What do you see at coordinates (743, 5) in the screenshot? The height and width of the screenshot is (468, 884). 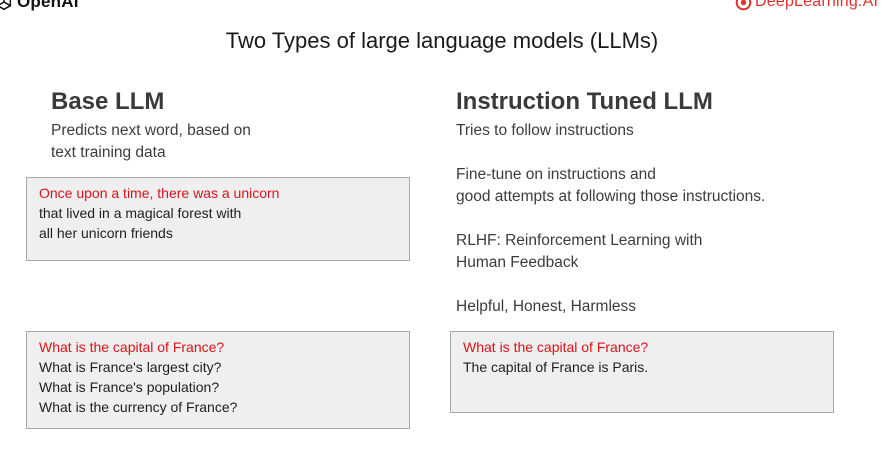 I see `deeplearning-circle-icon` at bounding box center [743, 5].